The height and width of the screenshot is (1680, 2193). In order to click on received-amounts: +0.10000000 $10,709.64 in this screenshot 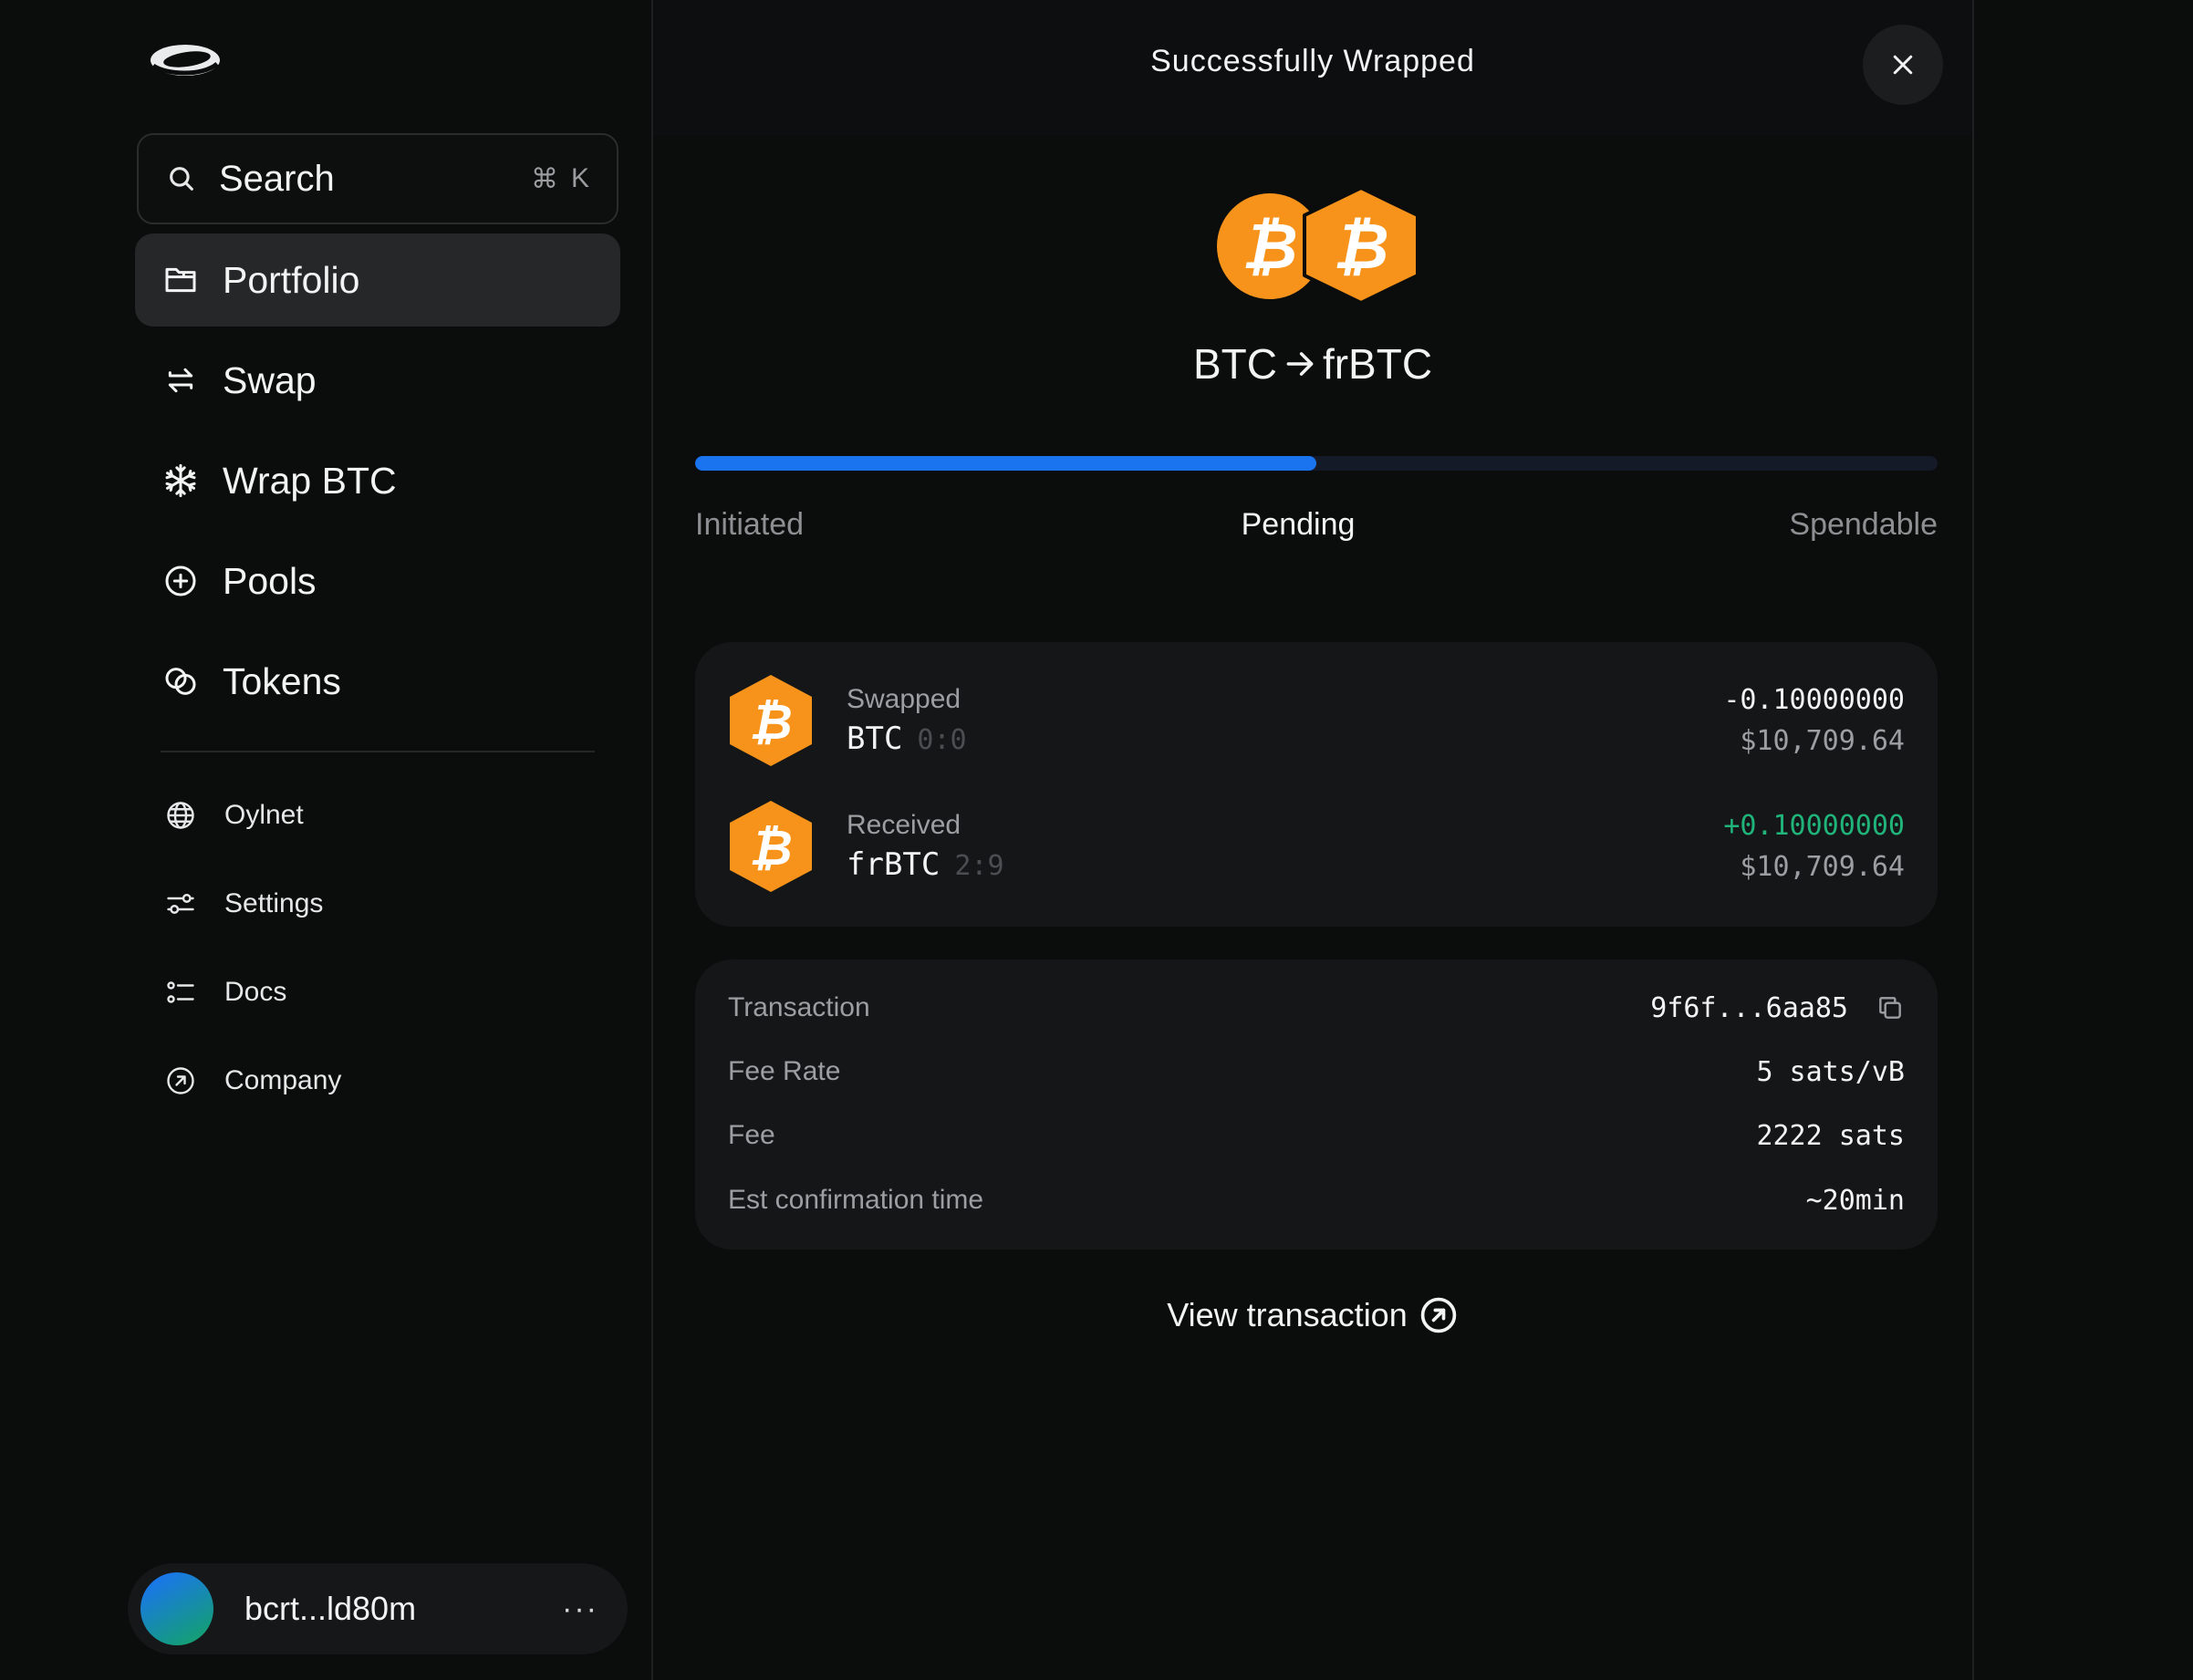, I will do `click(1814, 846)`.